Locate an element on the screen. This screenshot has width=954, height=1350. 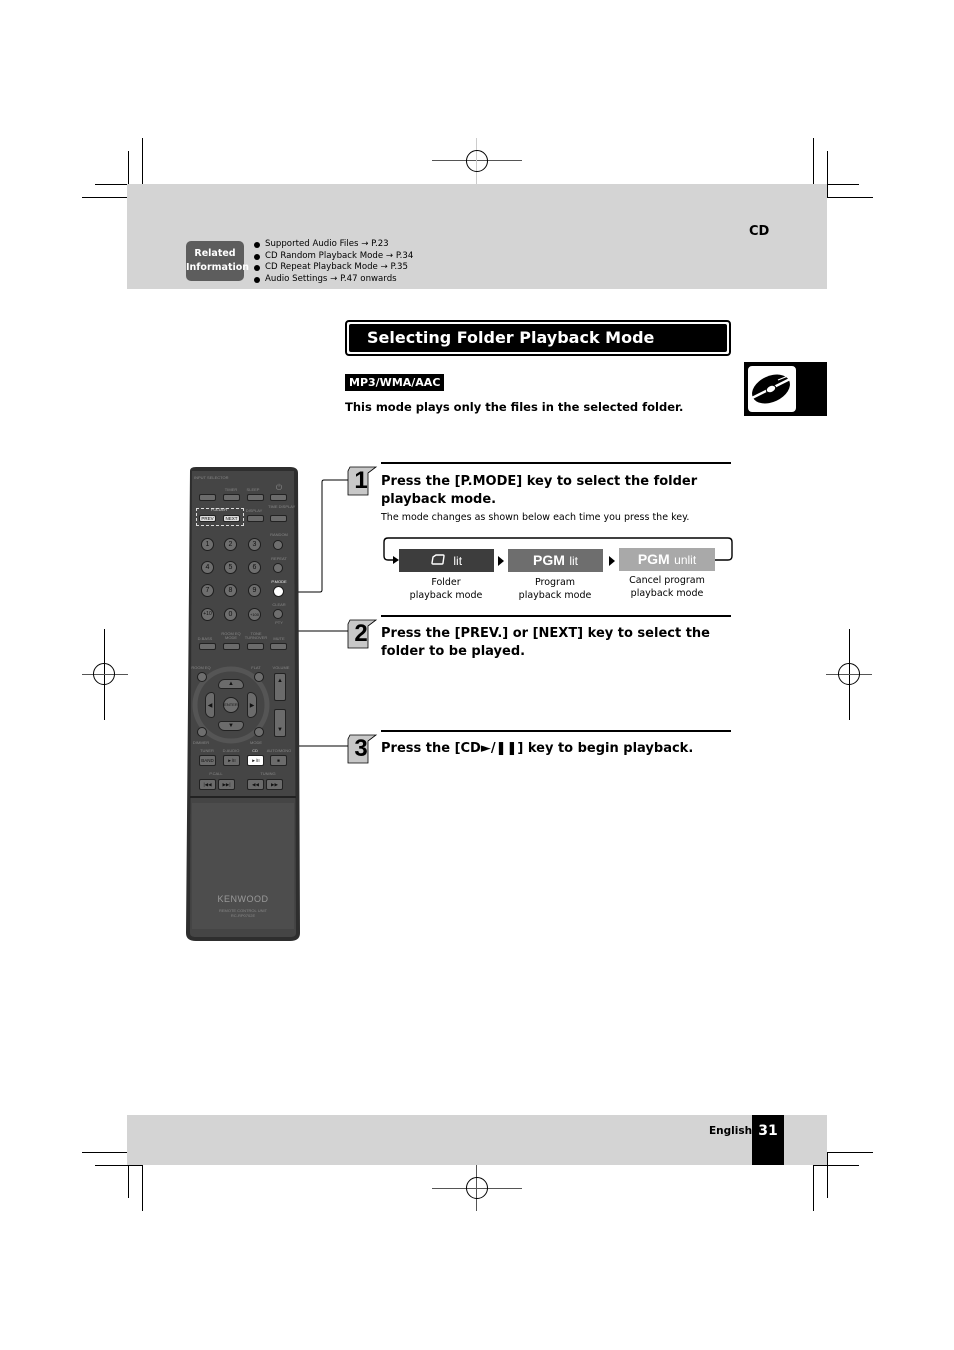
number-key: 6 is located at coordinates (254, 567).